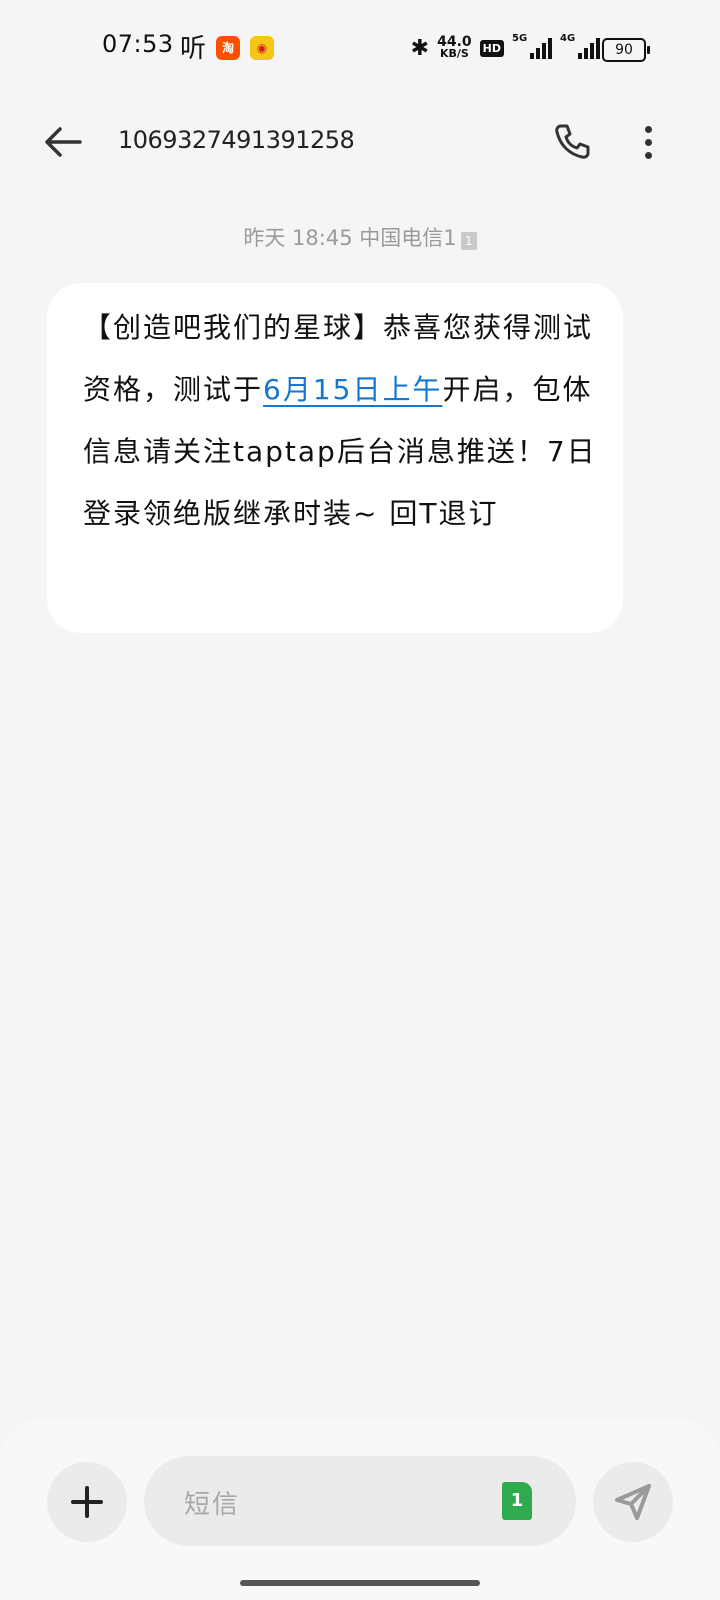 Image resolution: width=720 pixels, height=1600 pixels. I want to click on message-time: 18:45, so click(322, 238).